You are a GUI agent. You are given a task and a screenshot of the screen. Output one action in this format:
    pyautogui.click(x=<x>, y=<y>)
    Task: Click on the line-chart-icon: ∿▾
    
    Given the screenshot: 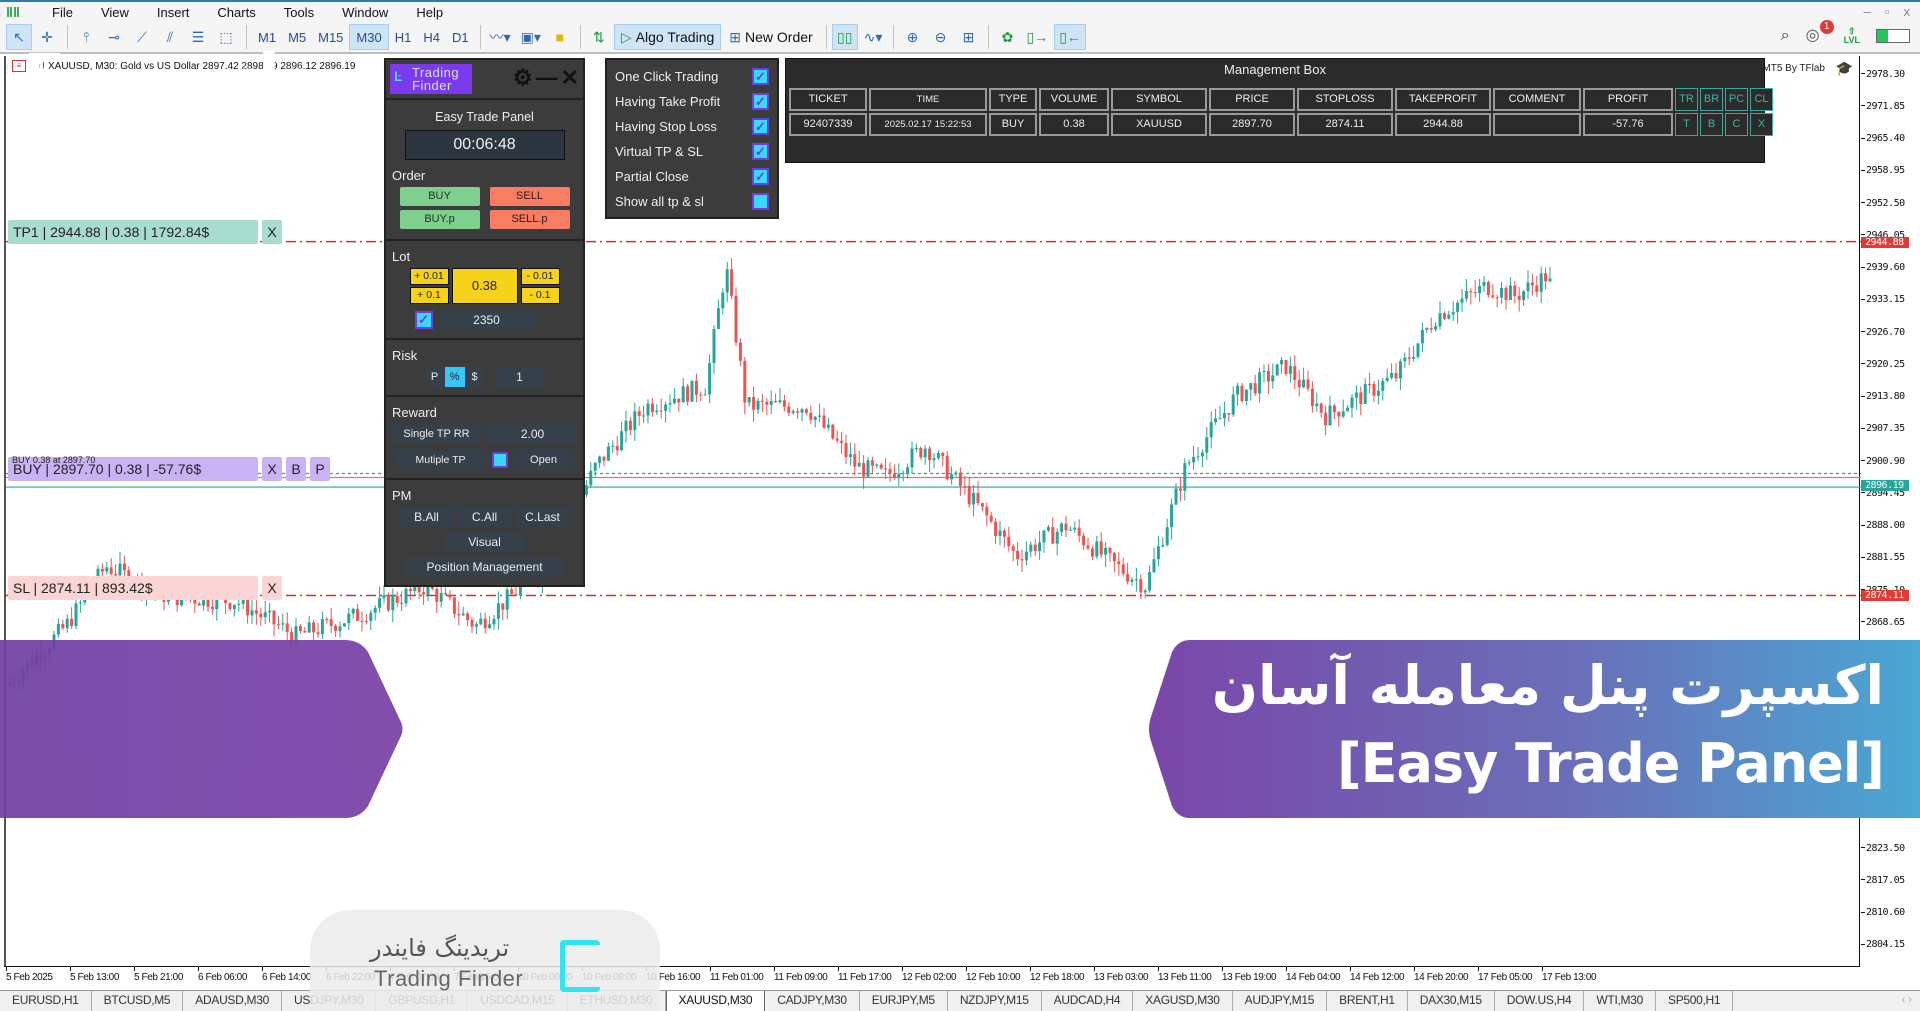 What is the action you would take?
    pyautogui.click(x=873, y=37)
    